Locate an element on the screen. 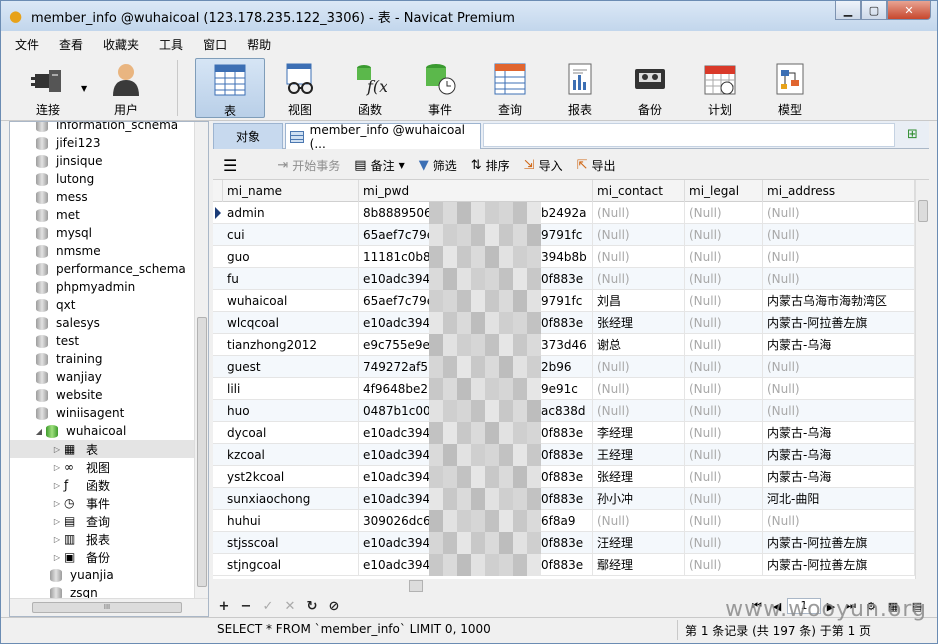 This screenshot has height=644, width=938. tree-db-training: training is located at coordinates (103, 359).